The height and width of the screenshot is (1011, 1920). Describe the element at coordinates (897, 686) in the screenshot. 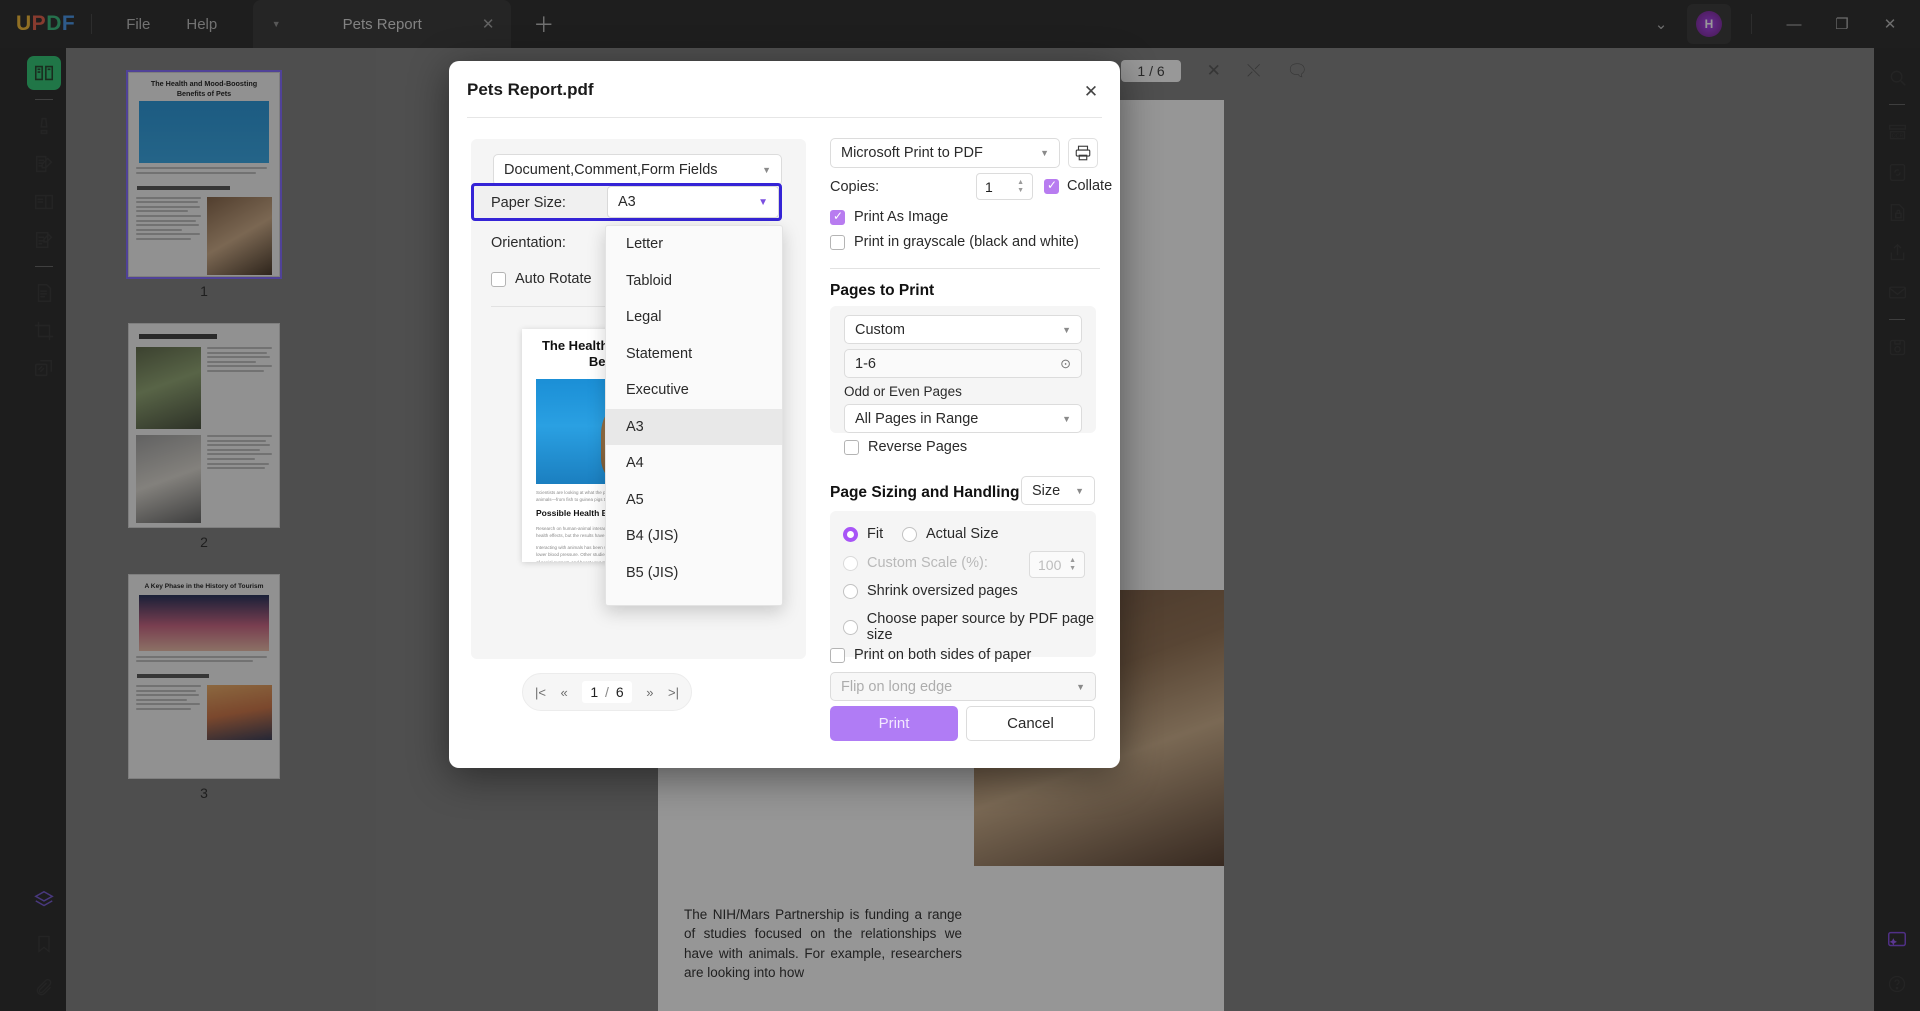

I see `flip-mode-value: Flip on long edge` at that location.